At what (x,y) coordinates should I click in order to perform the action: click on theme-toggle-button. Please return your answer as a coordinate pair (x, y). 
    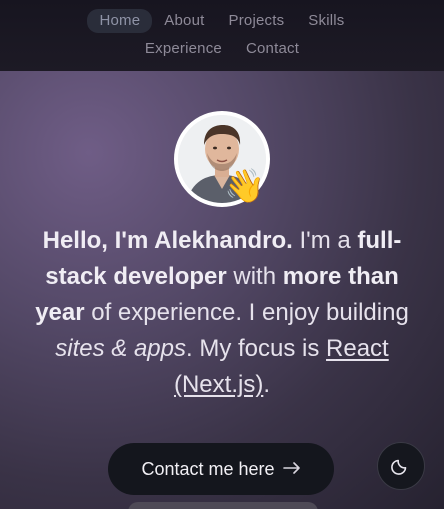
    Looking at the image, I should click on (401, 466).